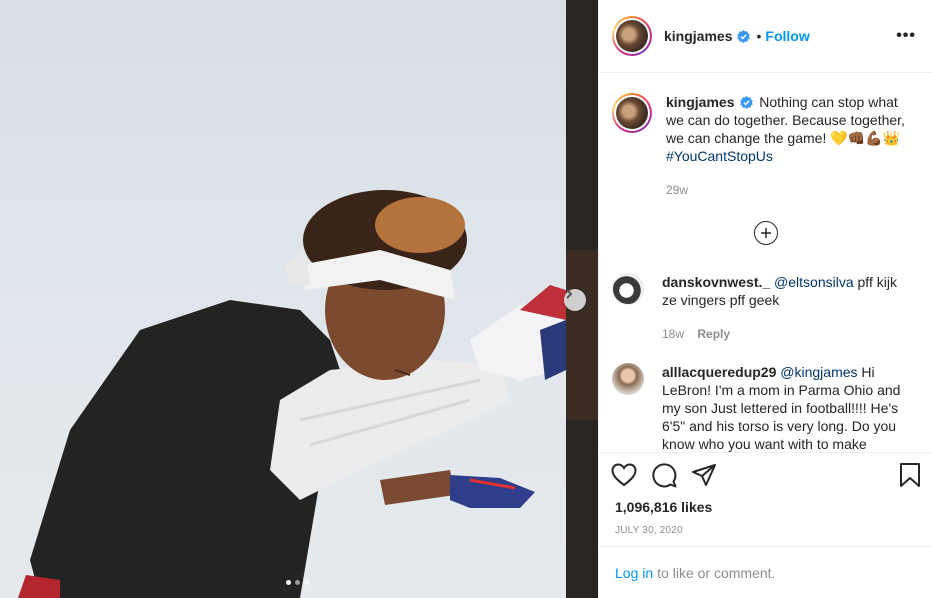 This screenshot has width=932, height=598. I want to click on plus-icon, so click(766, 233).